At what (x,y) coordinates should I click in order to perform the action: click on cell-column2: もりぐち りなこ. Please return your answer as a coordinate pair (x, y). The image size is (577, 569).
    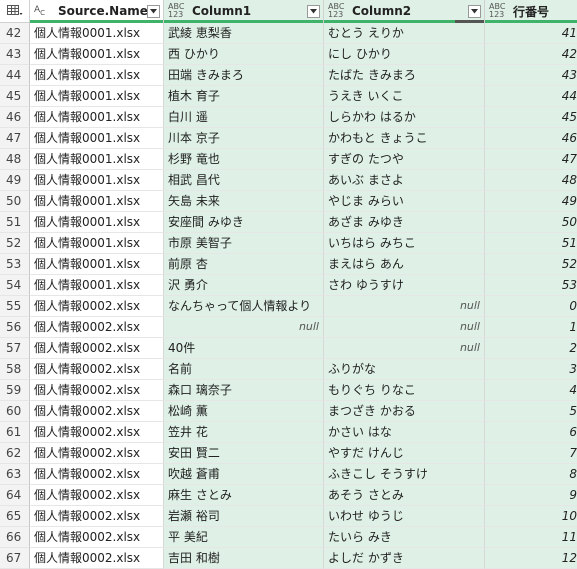
    Looking at the image, I should click on (404, 390).